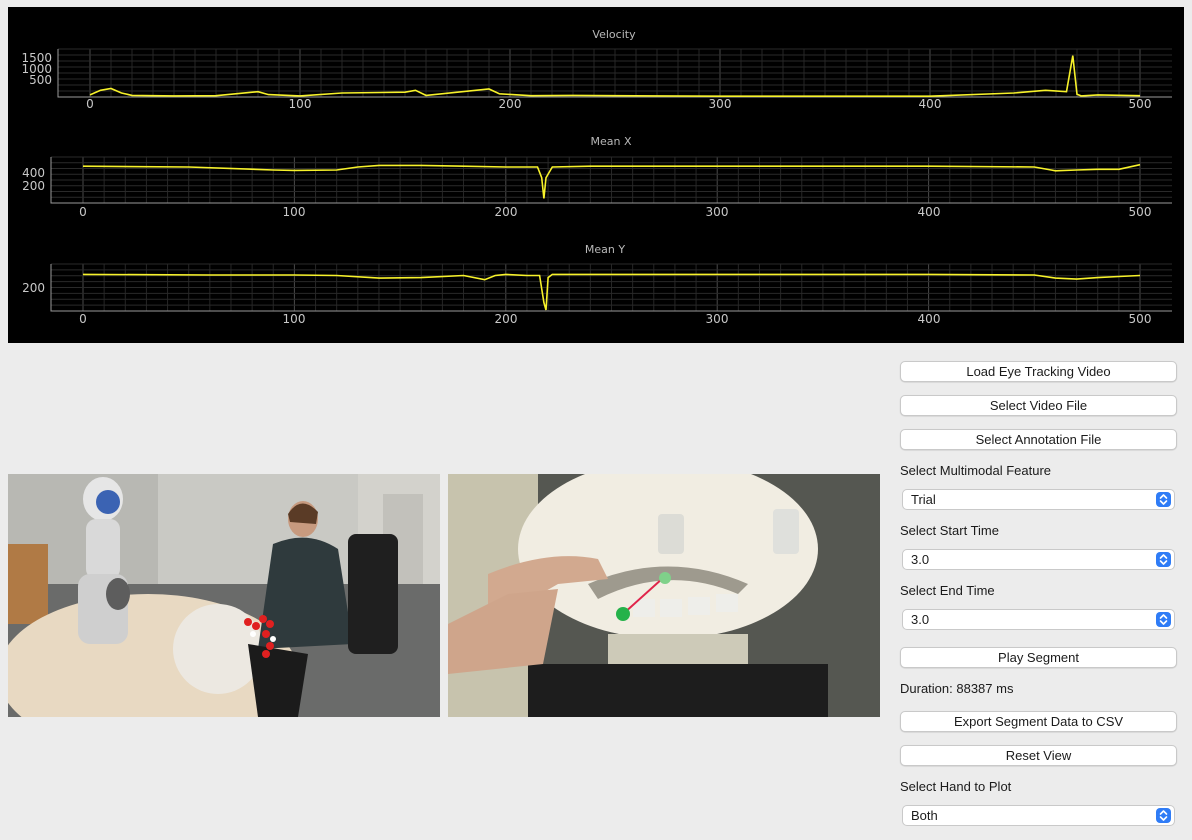 Image resolution: width=1192 pixels, height=840 pixels. I want to click on mean-x-xtick: 300, so click(717, 212).